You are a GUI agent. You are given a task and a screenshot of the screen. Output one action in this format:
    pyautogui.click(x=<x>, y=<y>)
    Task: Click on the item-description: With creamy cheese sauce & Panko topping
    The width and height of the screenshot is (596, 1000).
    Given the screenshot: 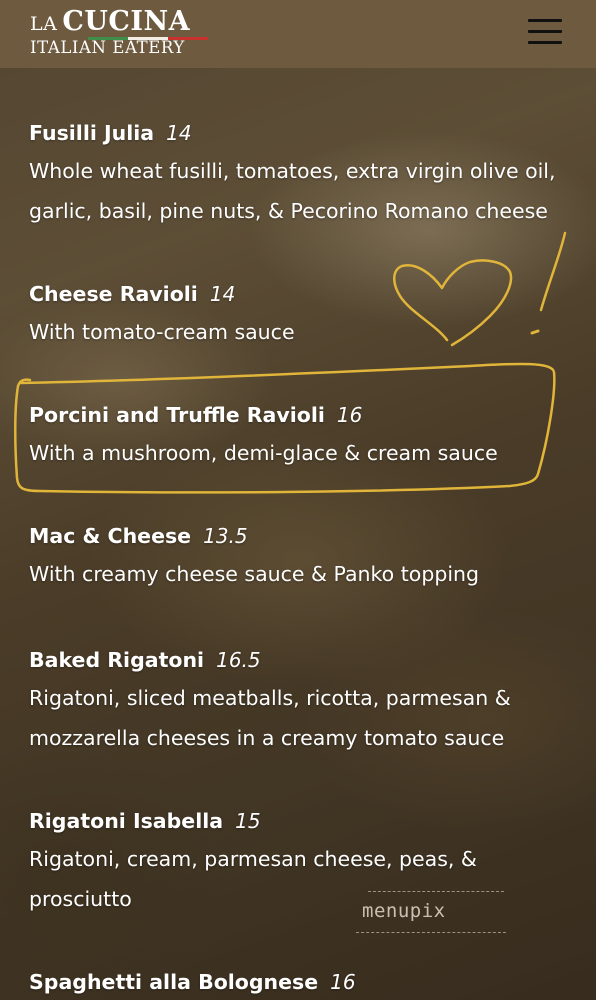 What is the action you would take?
    pyautogui.click(x=299, y=574)
    